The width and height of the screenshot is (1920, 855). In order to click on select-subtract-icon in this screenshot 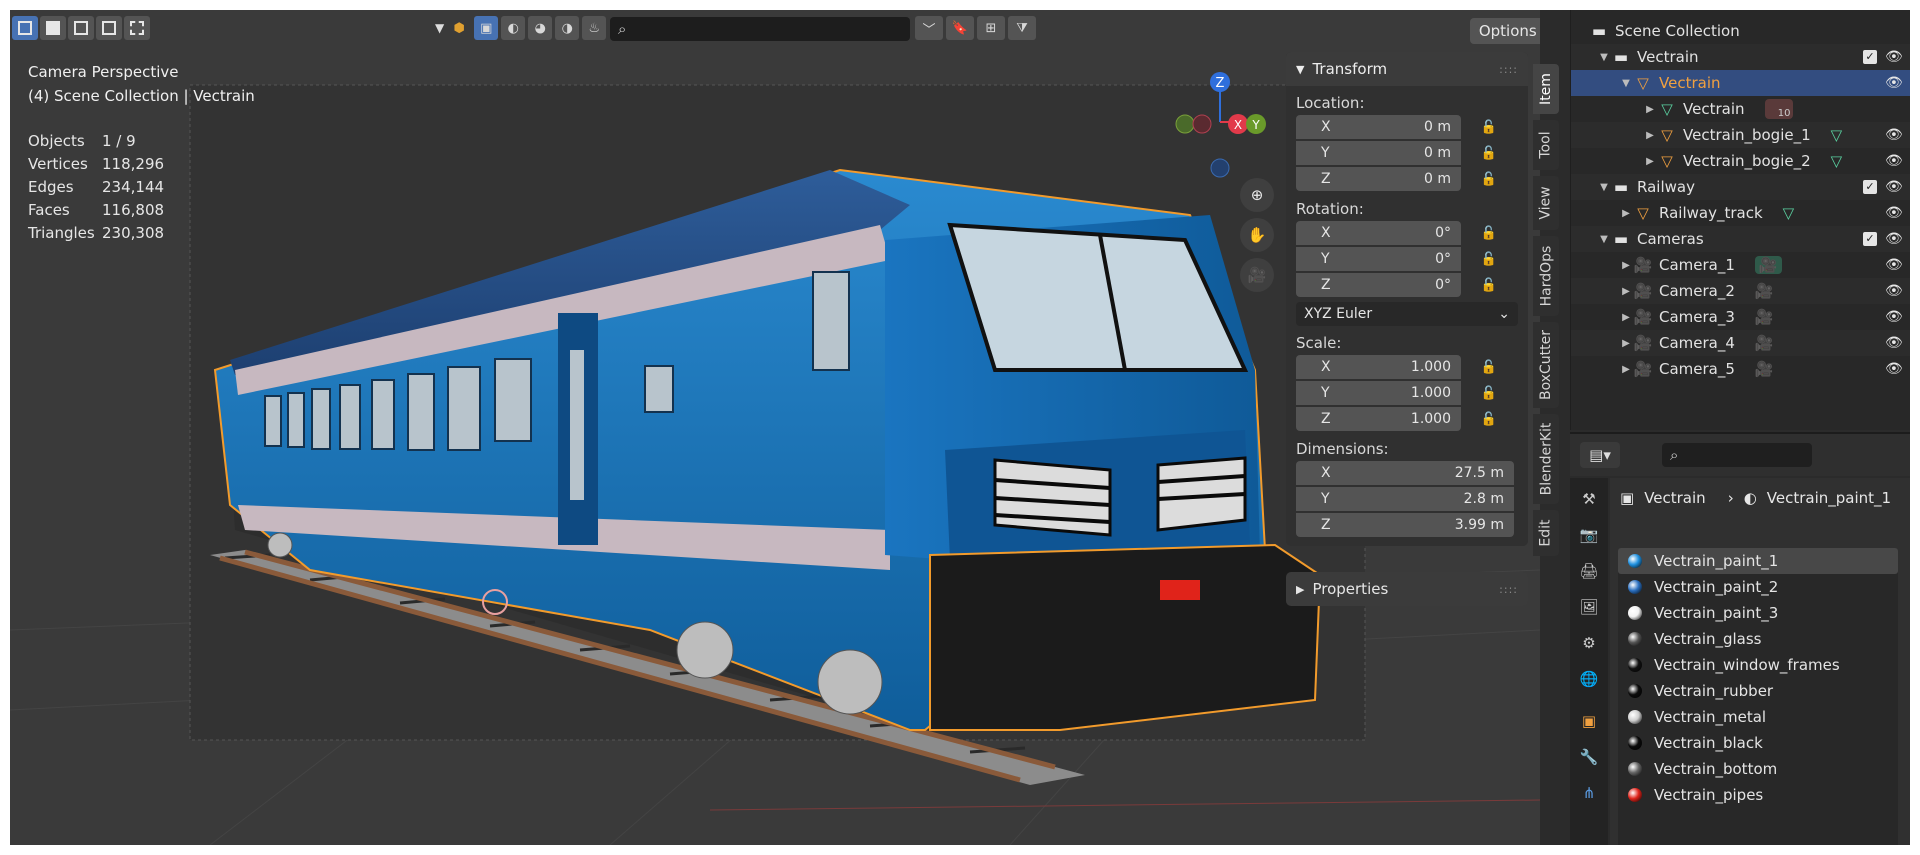, I will do `click(109, 28)`.